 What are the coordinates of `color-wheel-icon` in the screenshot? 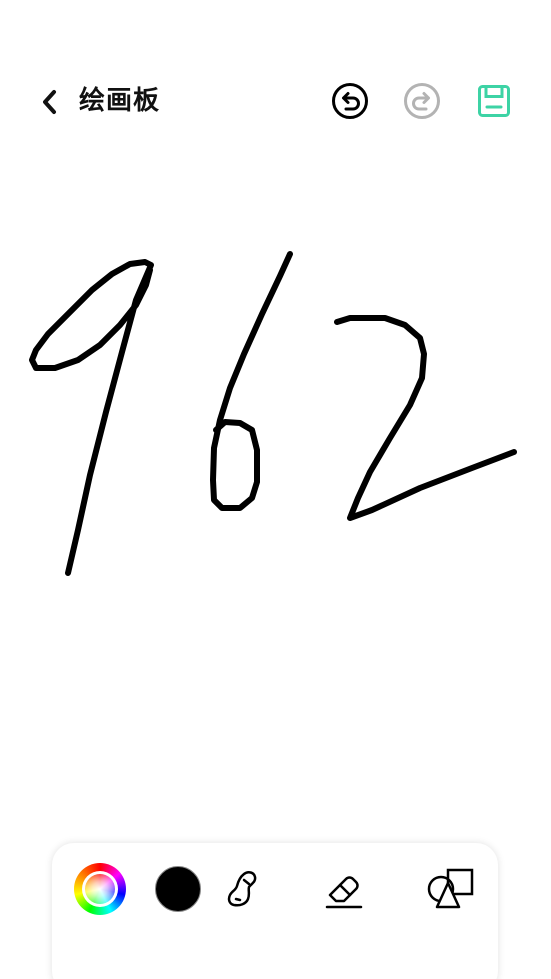 It's located at (100, 889).